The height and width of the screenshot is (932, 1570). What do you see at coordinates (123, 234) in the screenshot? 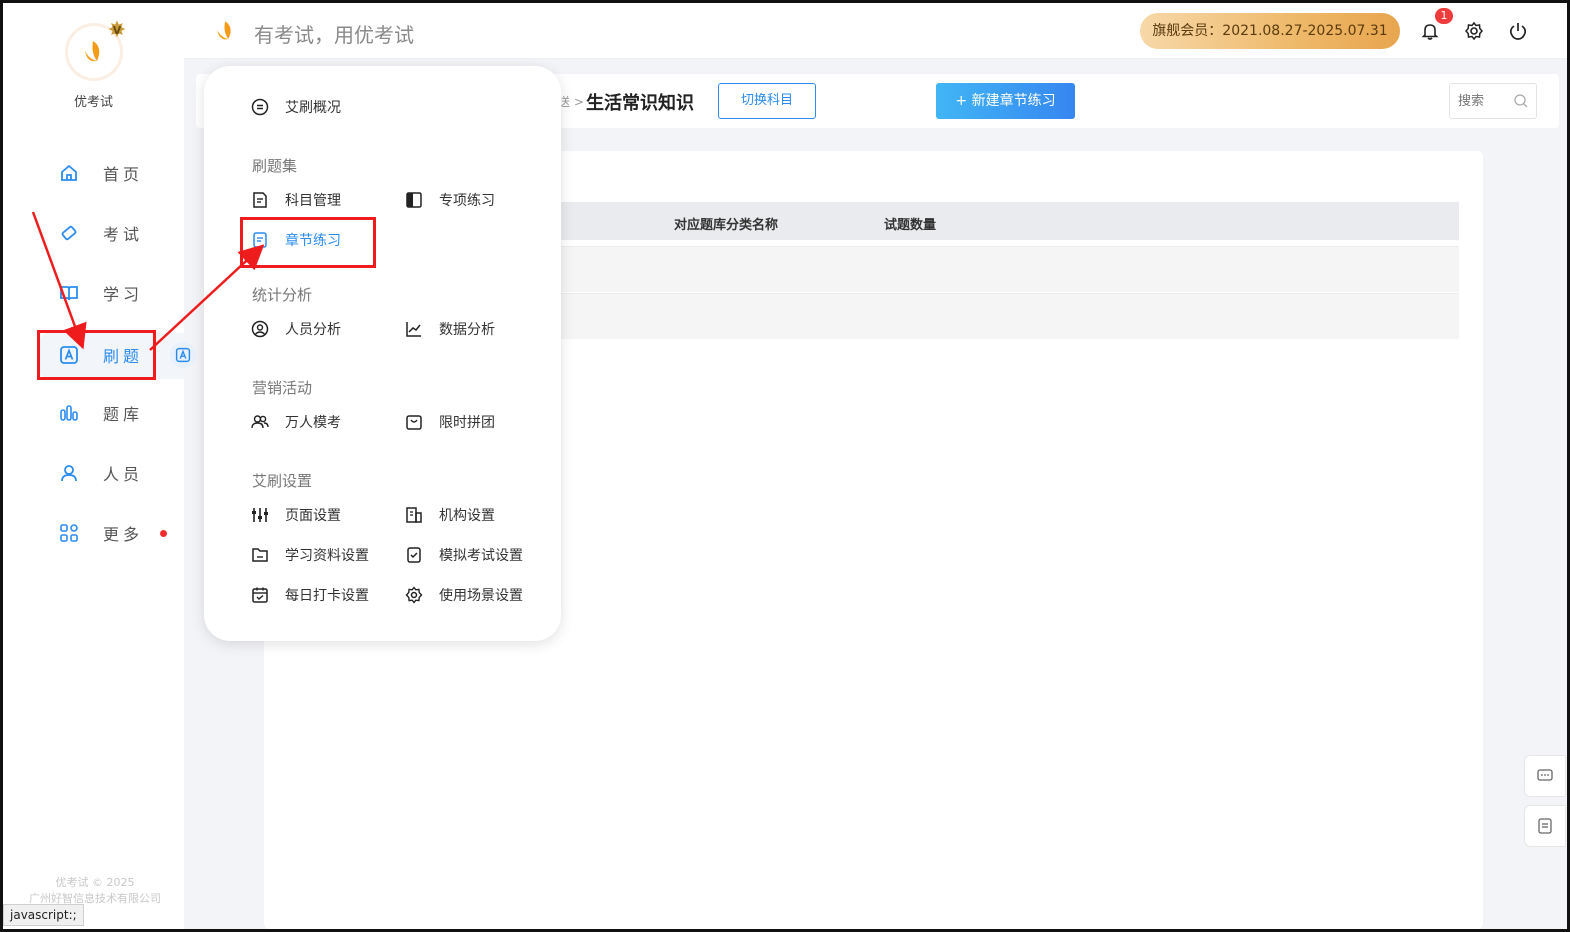
I see `sidebar-item-label: 考试` at bounding box center [123, 234].